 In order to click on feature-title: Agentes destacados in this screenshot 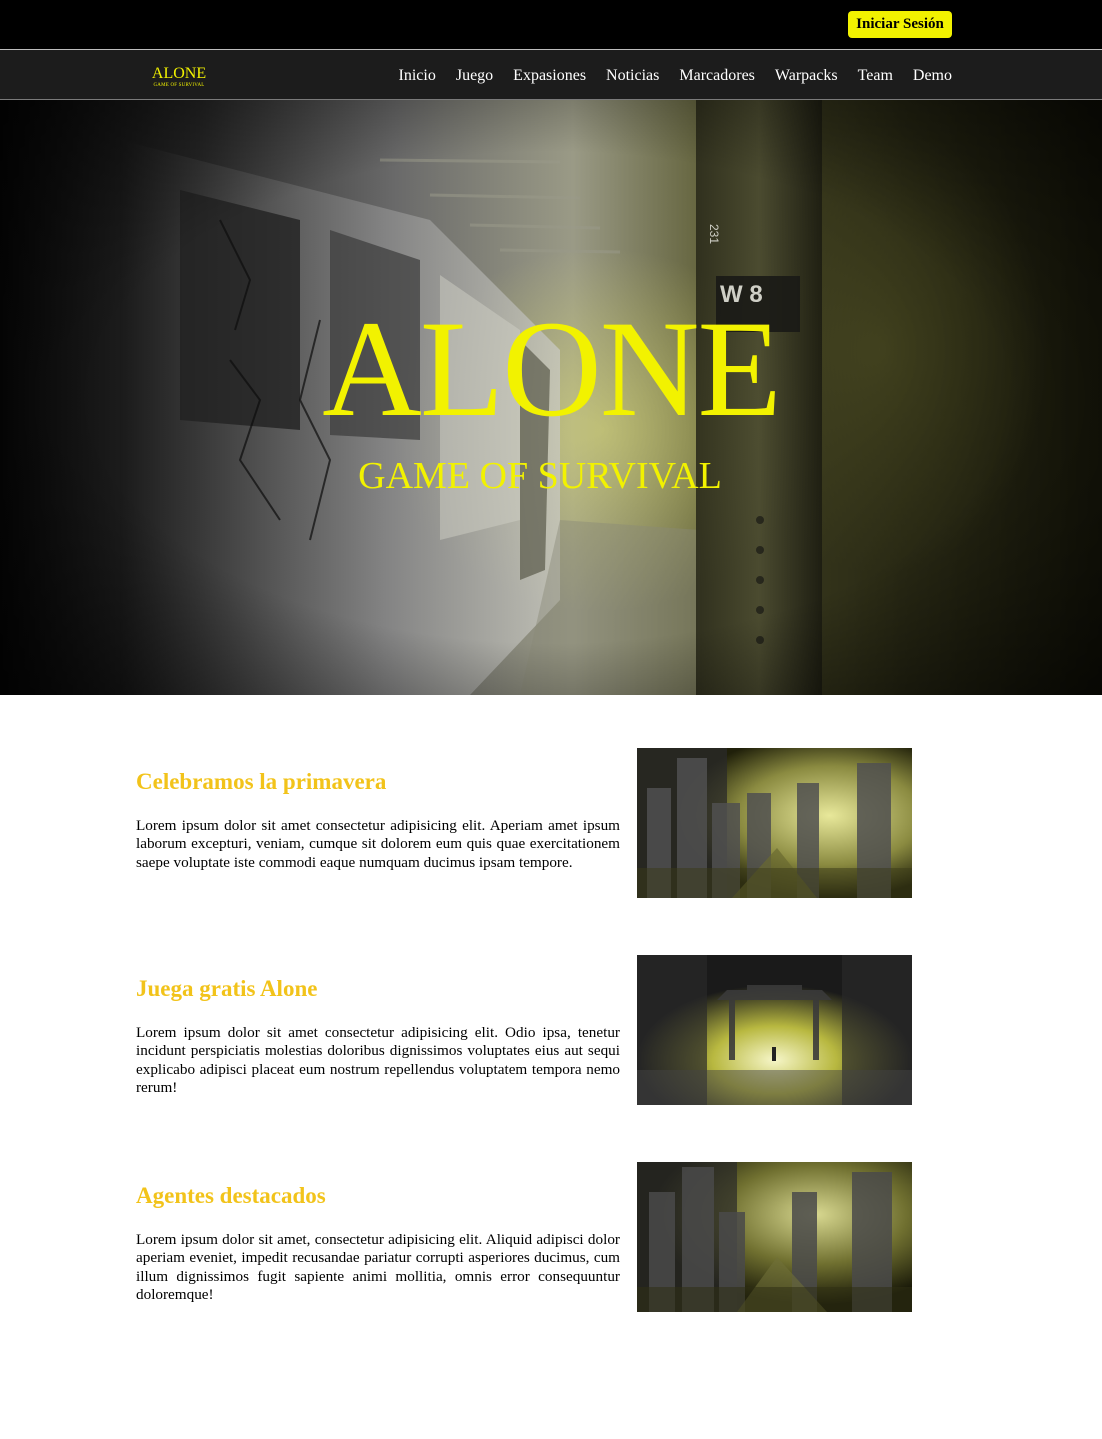, I will do `click(231, 1195)`.